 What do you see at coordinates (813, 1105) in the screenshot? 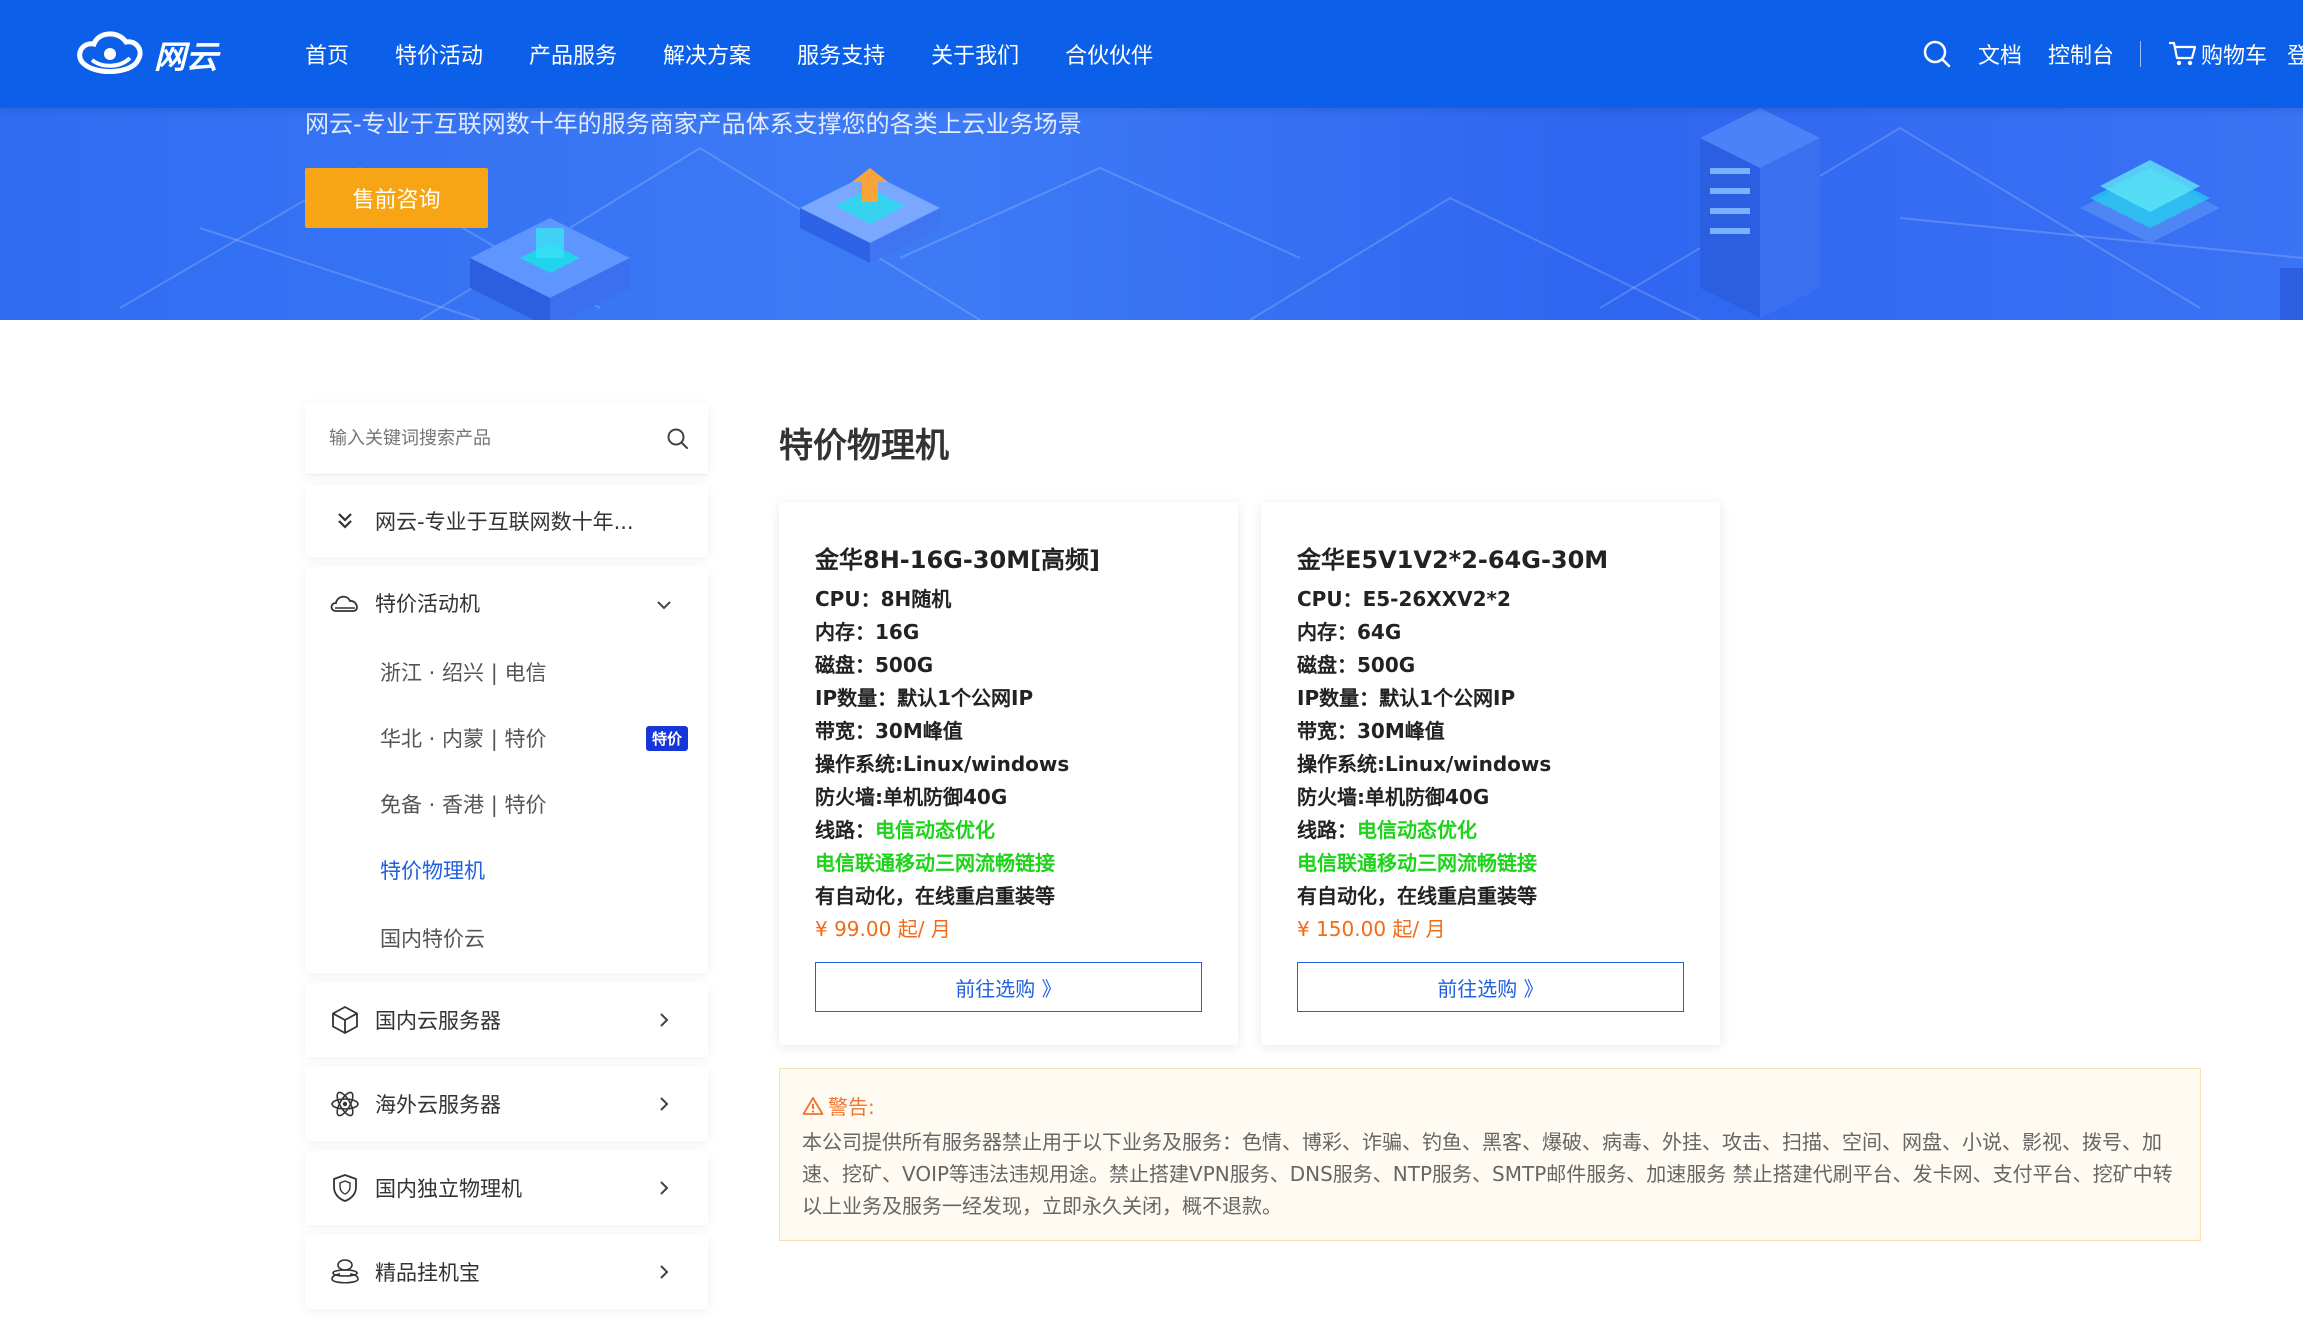
I see `warning-icon` at bounding box center [813, 1105].